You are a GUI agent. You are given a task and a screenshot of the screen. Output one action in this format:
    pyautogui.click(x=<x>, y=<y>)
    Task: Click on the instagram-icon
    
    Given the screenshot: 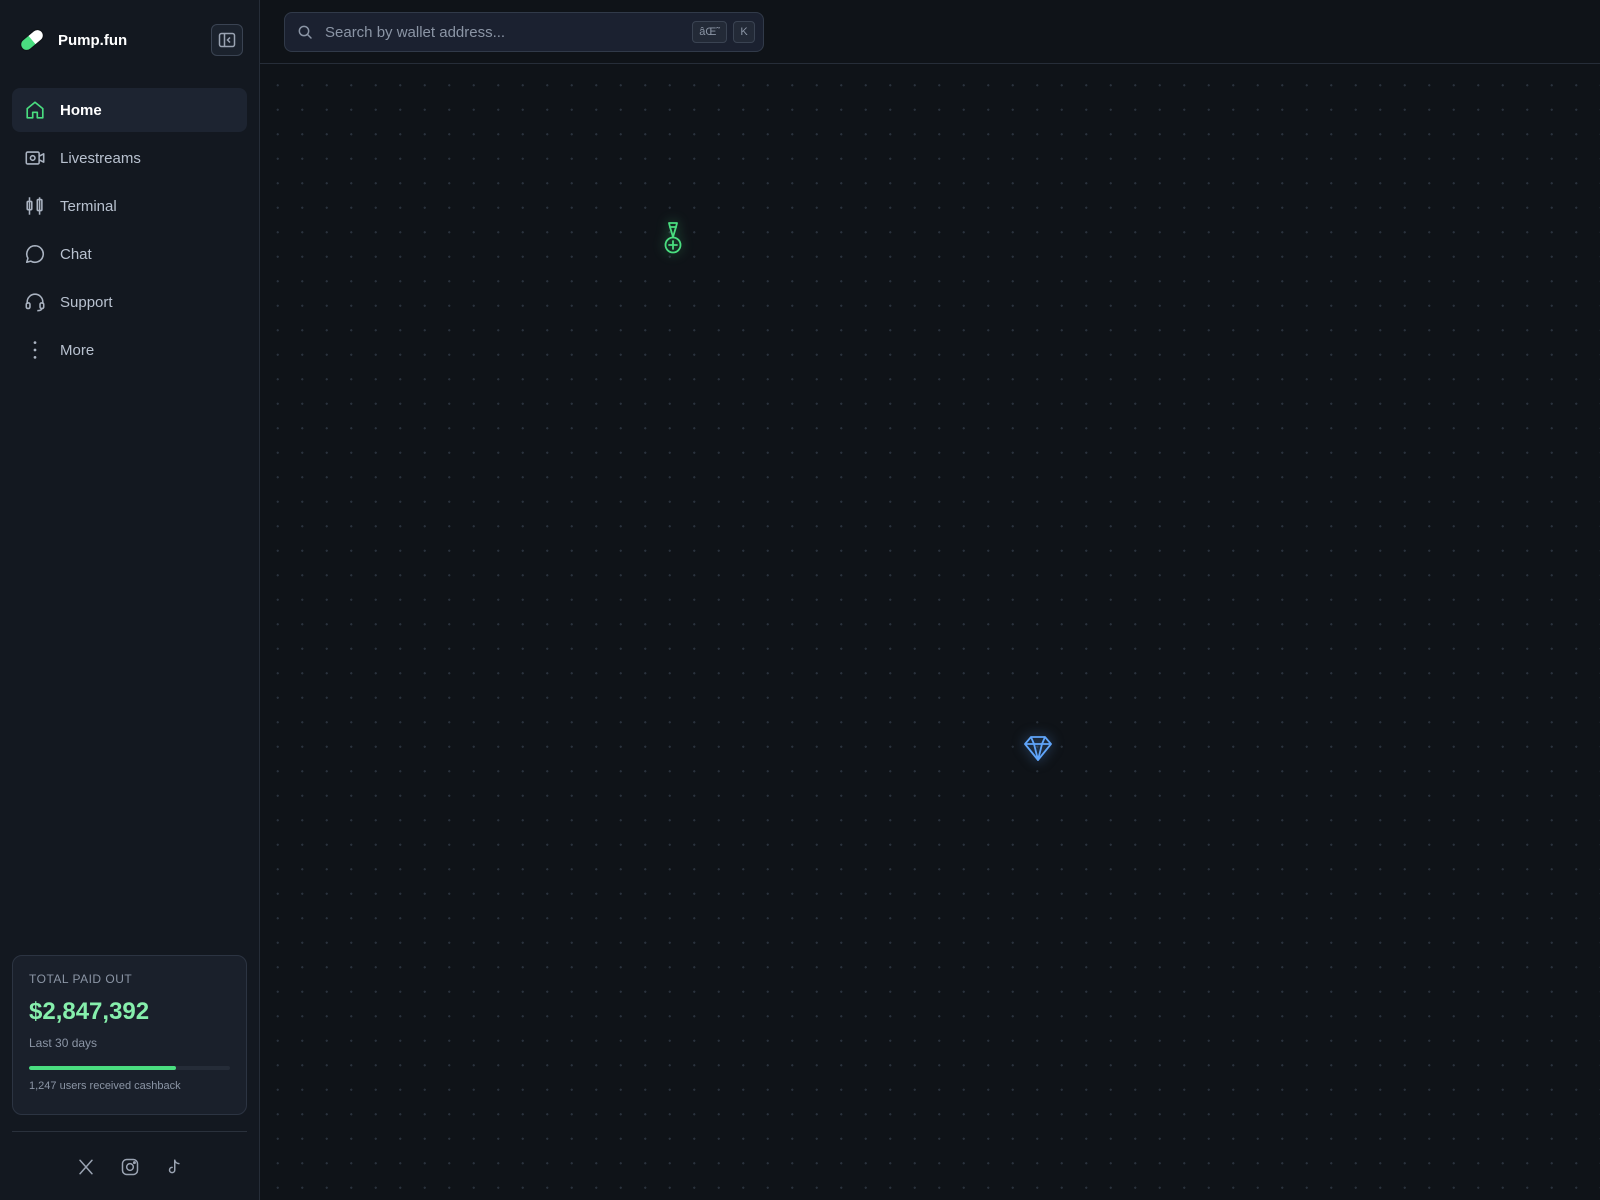 What is the action you would take?
    pyautogui.click(x=130, y=1167)
    